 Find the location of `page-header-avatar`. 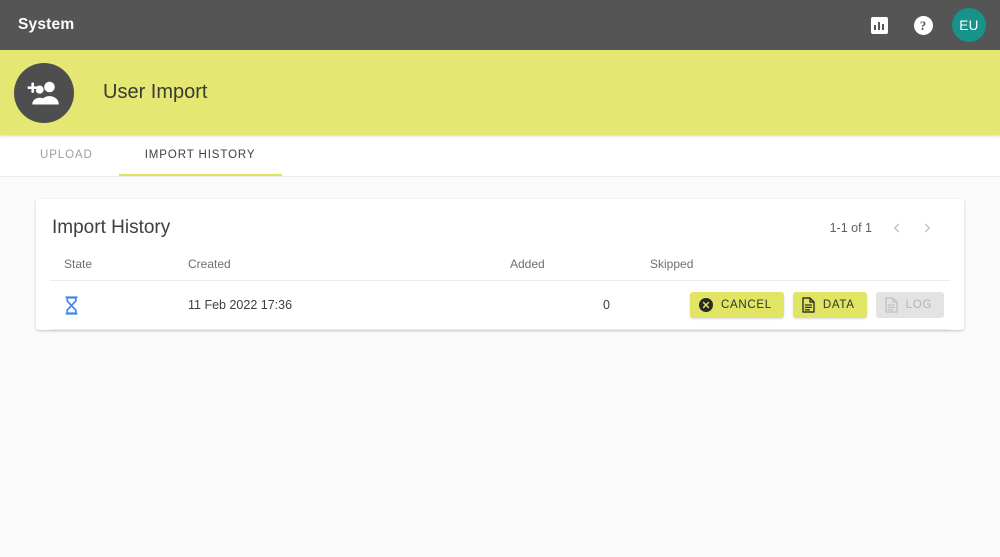

page-header-avatar is located at coordinates (44, 92).